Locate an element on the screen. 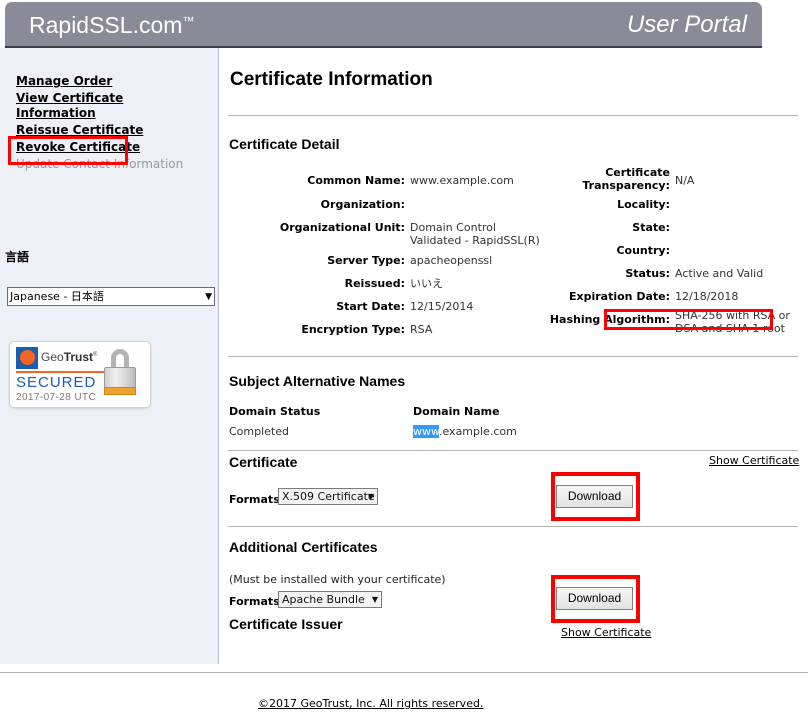 The height and width of the screenshot is (728, 808). label-expiration-date: Expiration Date: is located at coordinates (619, 296).